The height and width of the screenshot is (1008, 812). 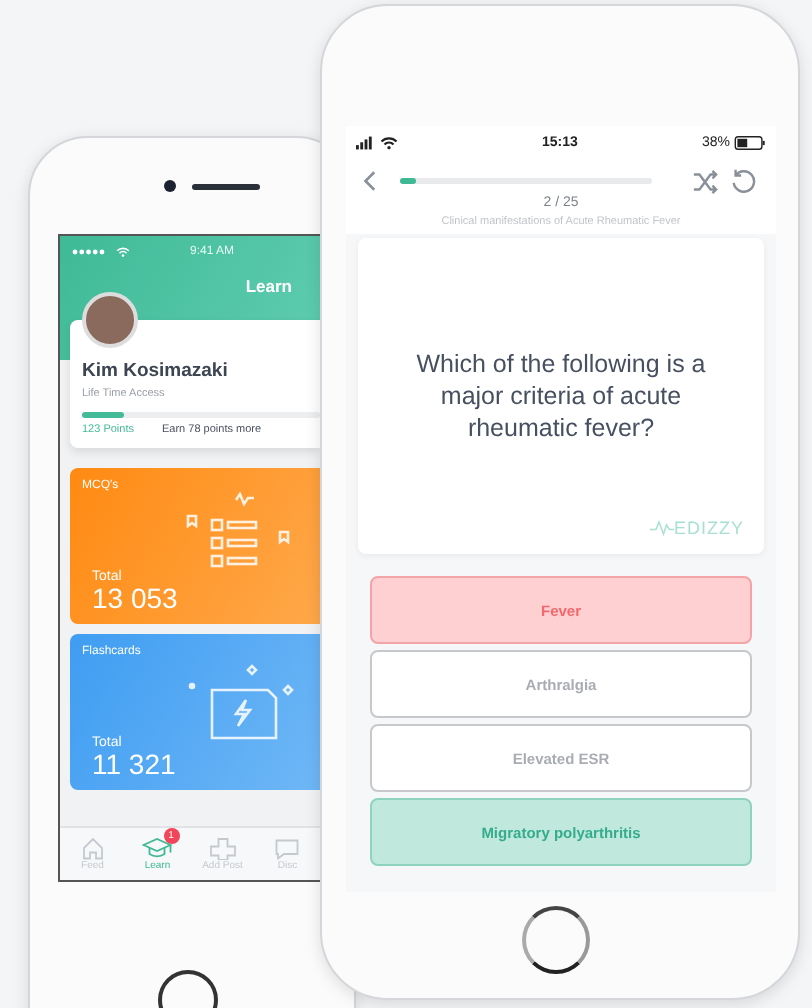 I want to click on back-button, so click(x=369, y=181).